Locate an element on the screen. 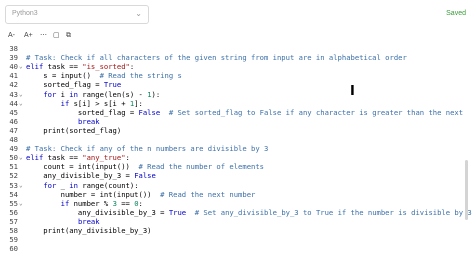  code-line: 50 ⌄ elif task == "any_true": is located at coordinates (237, 157).